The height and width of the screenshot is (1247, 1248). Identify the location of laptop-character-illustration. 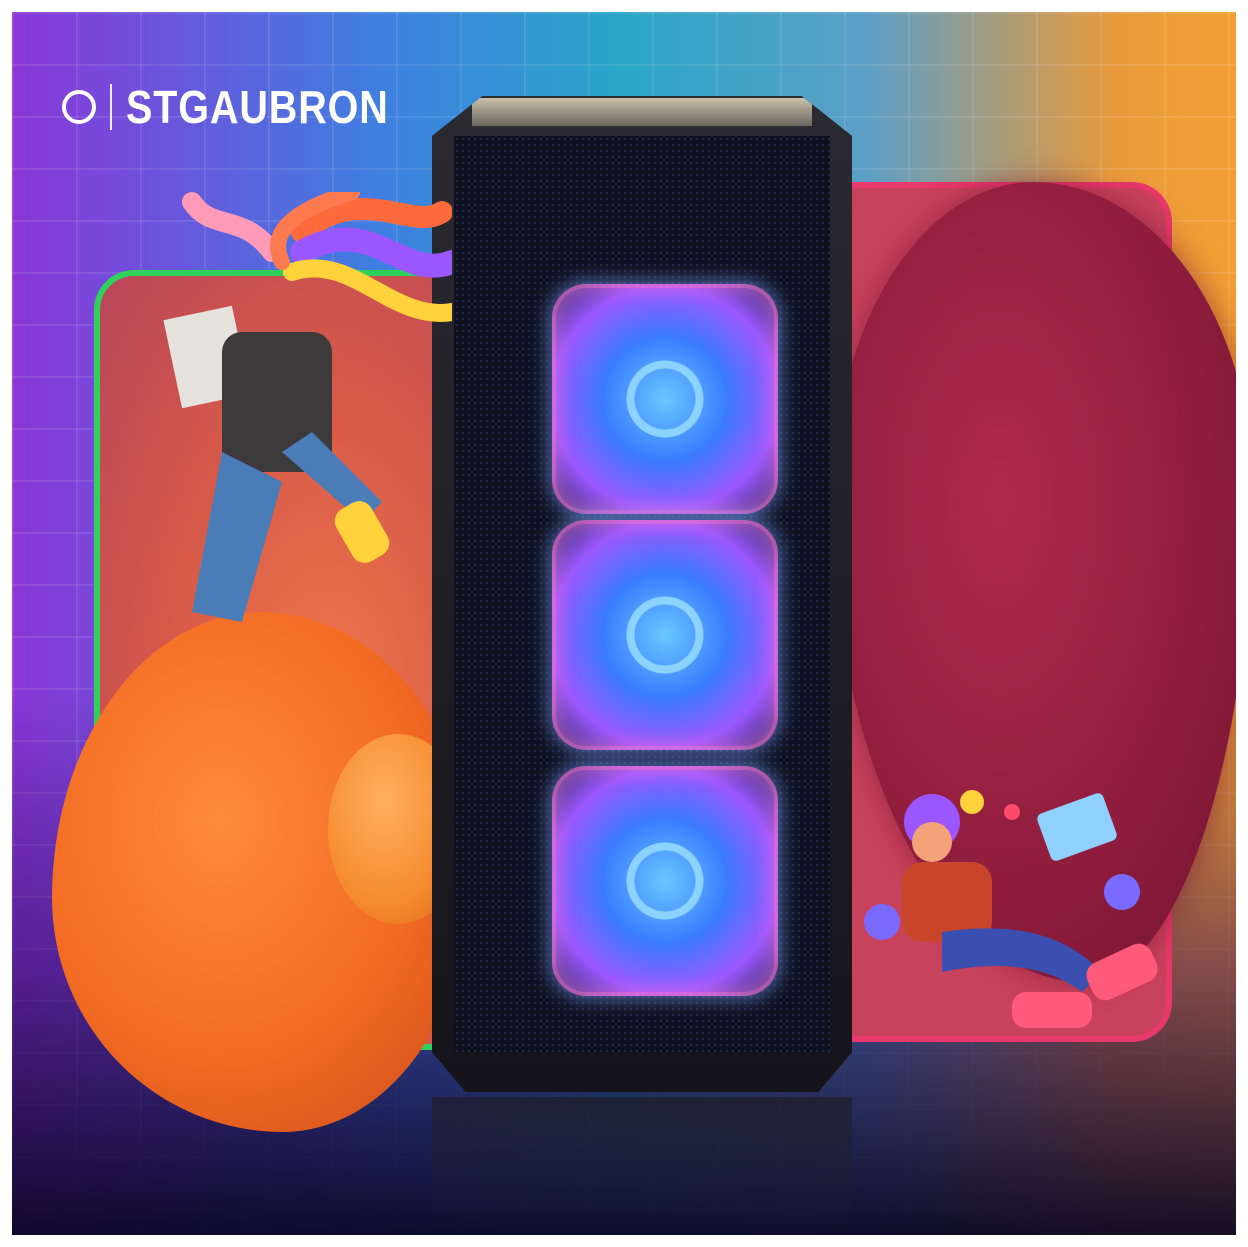
(1011, 909).